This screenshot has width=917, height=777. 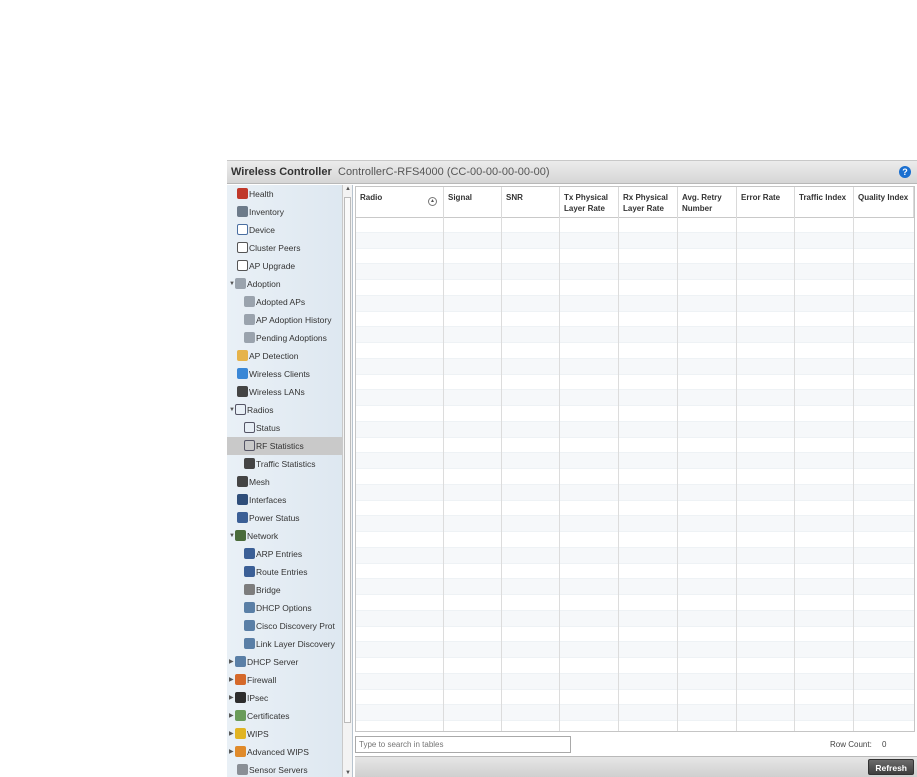 I want to click on sidebar-item-power-status: Power Status, so click(x=284, y=518).